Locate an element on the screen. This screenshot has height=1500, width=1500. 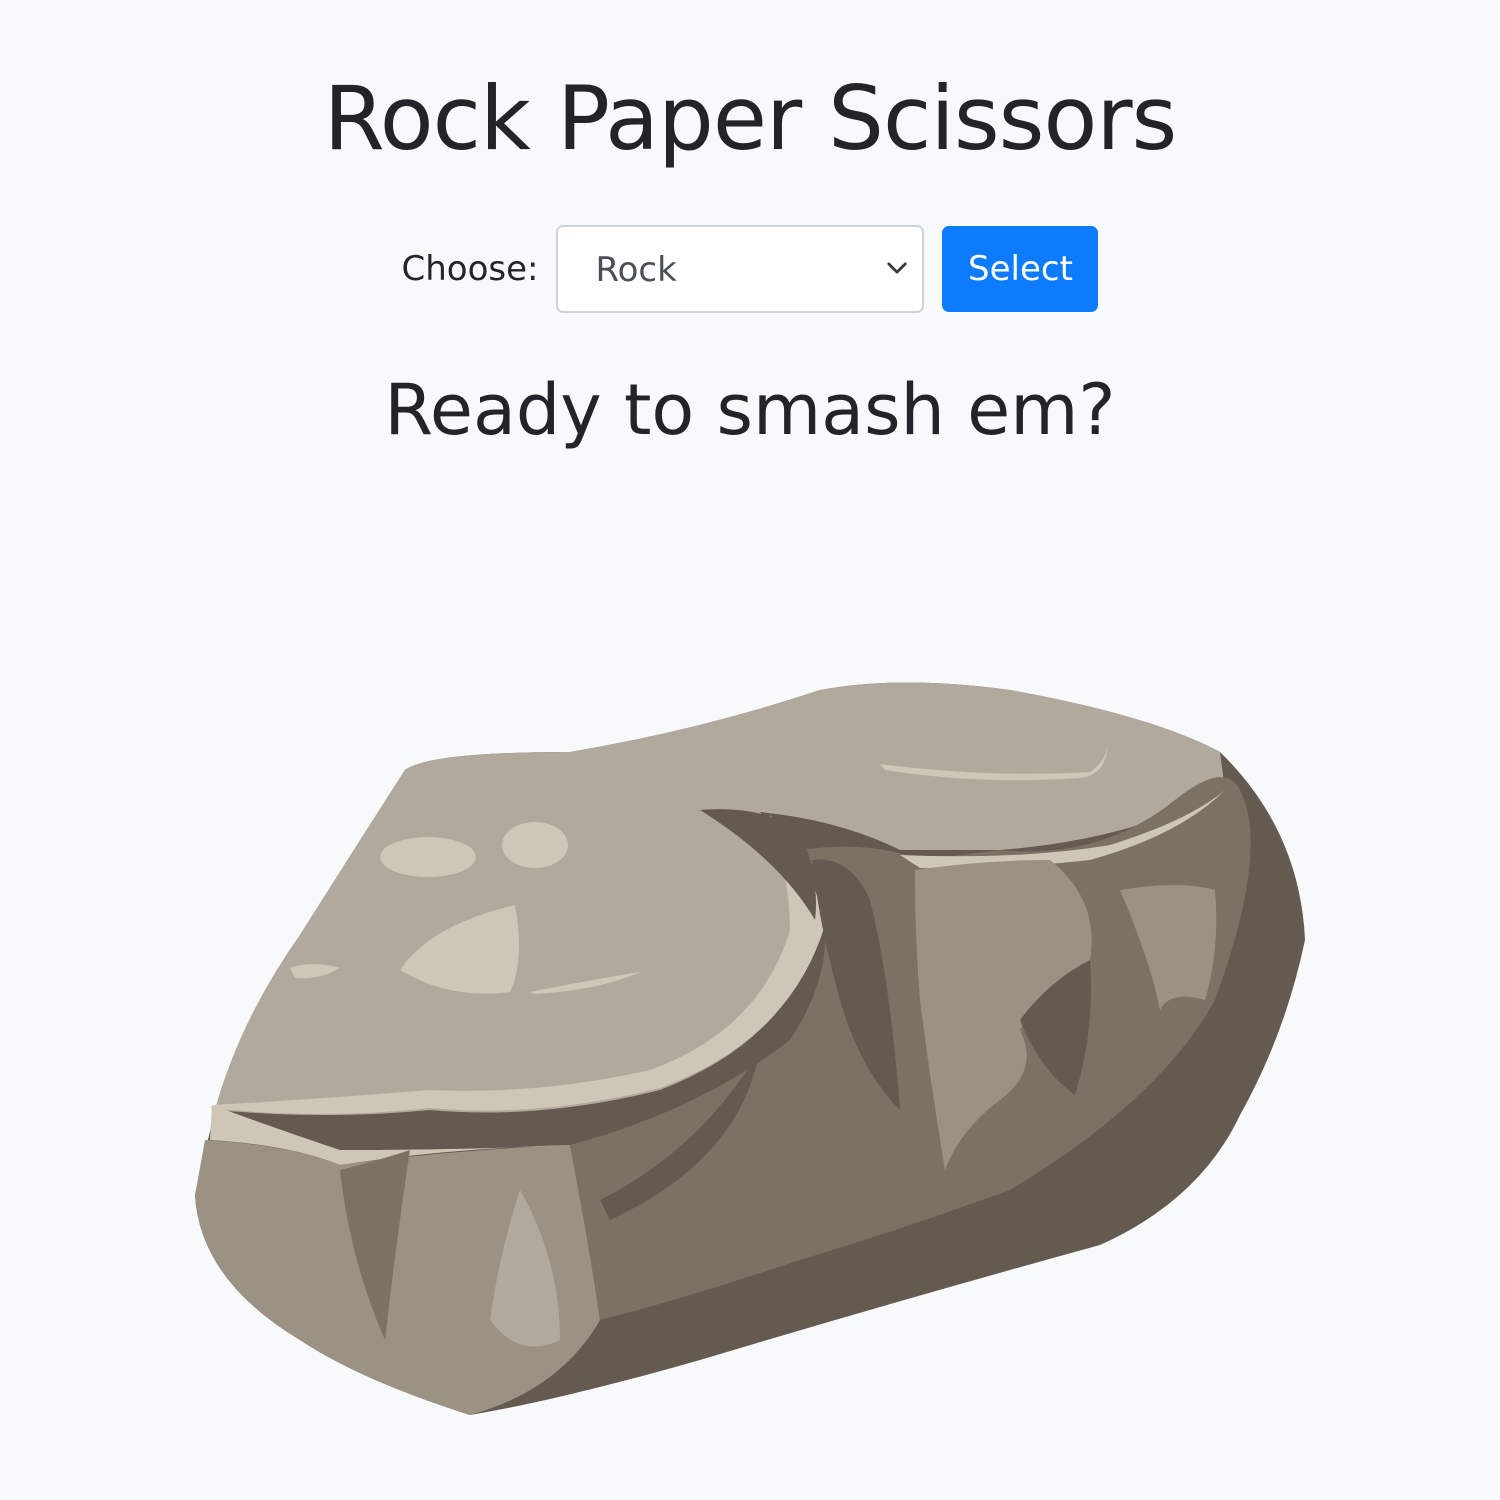
choice-select-value: Rock is located at coordinates (636, 270).